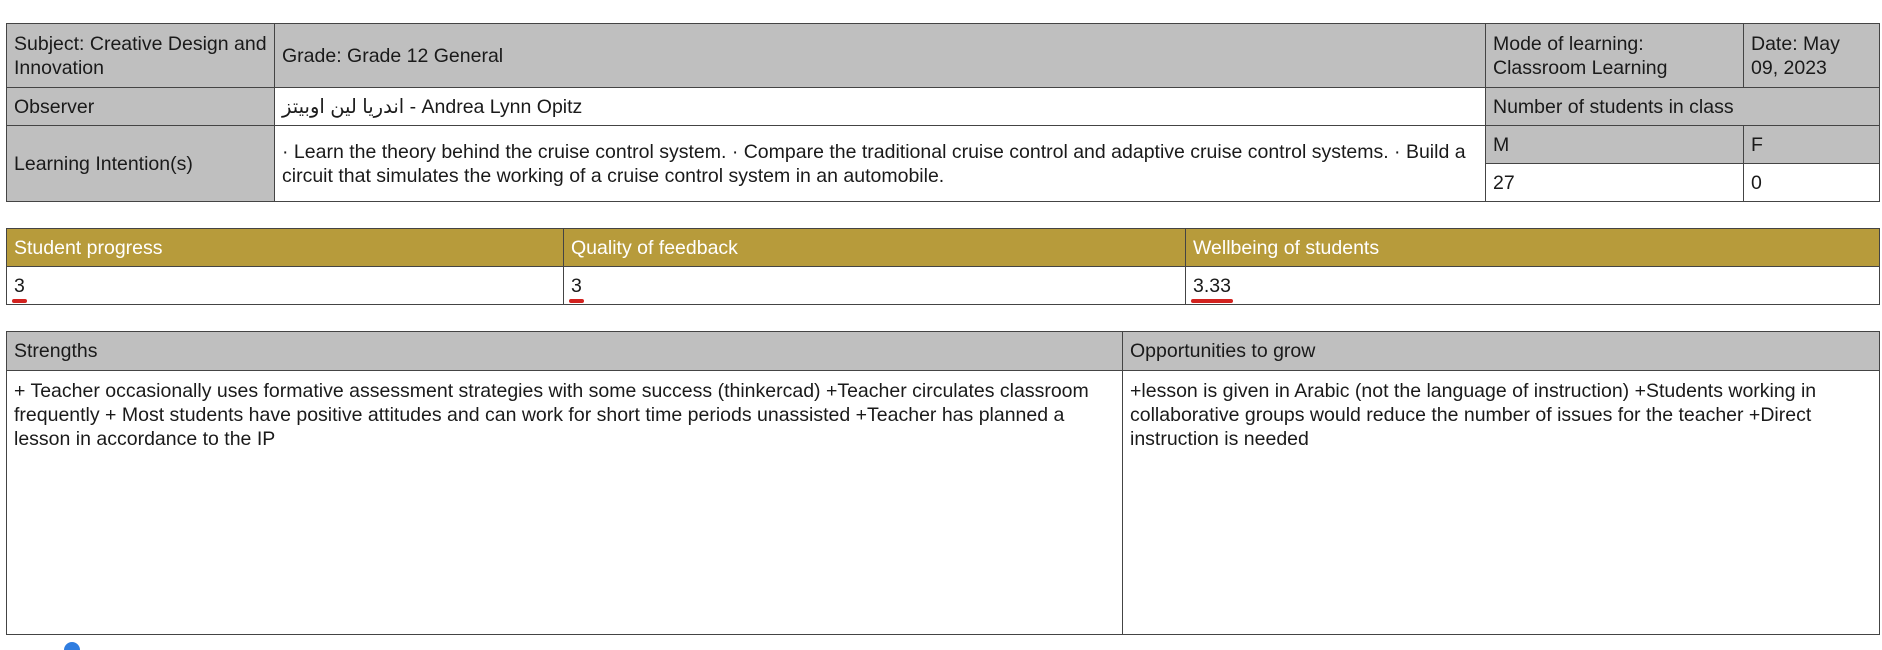 The width and height of the screenshot is (1882, 650). I want to click on student-progress-header: Student progress, so click(285, 247).